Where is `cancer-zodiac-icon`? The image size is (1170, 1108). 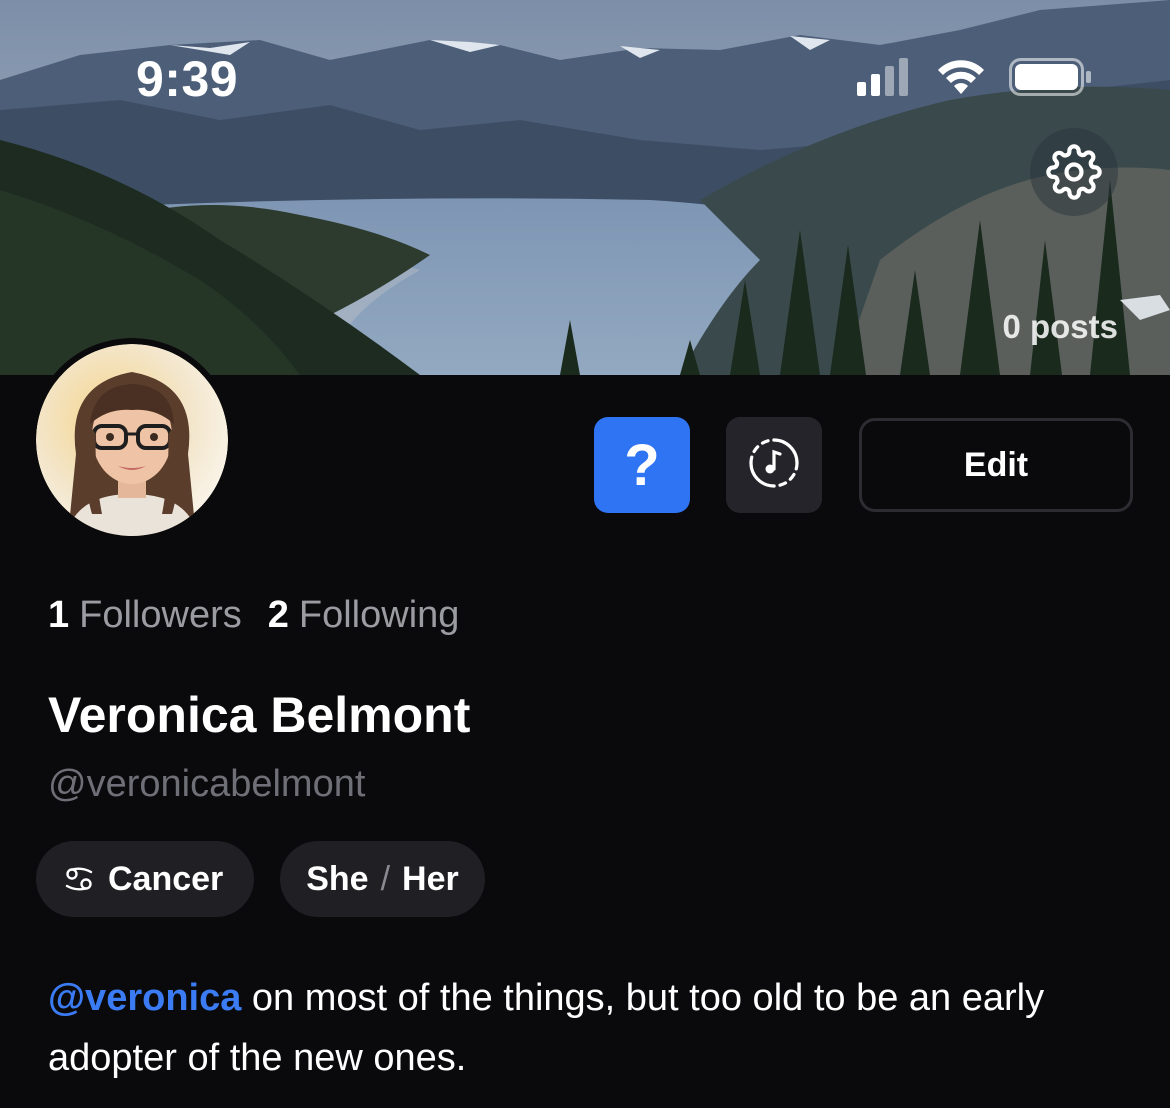
cancer-zodiac-icon is located at coordinates (79, 879).